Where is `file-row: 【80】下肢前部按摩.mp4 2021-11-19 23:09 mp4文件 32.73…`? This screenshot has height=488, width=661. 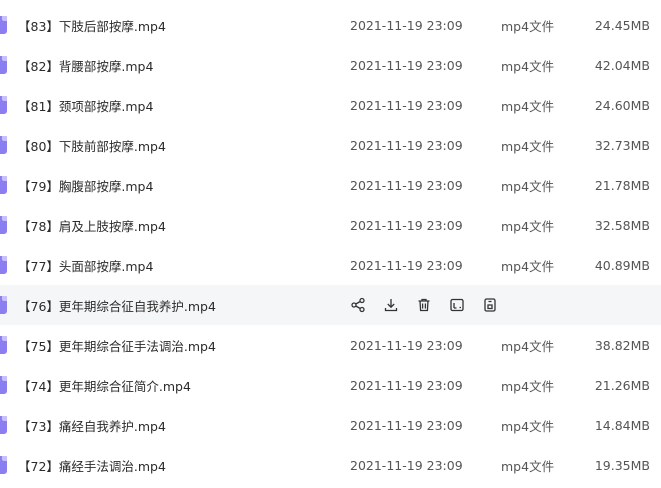
file-row: 【80】下肢前部按摩.mp4 2021-11-19 23:09 mp4文件 32.73… is located at coordinates (330, 145).